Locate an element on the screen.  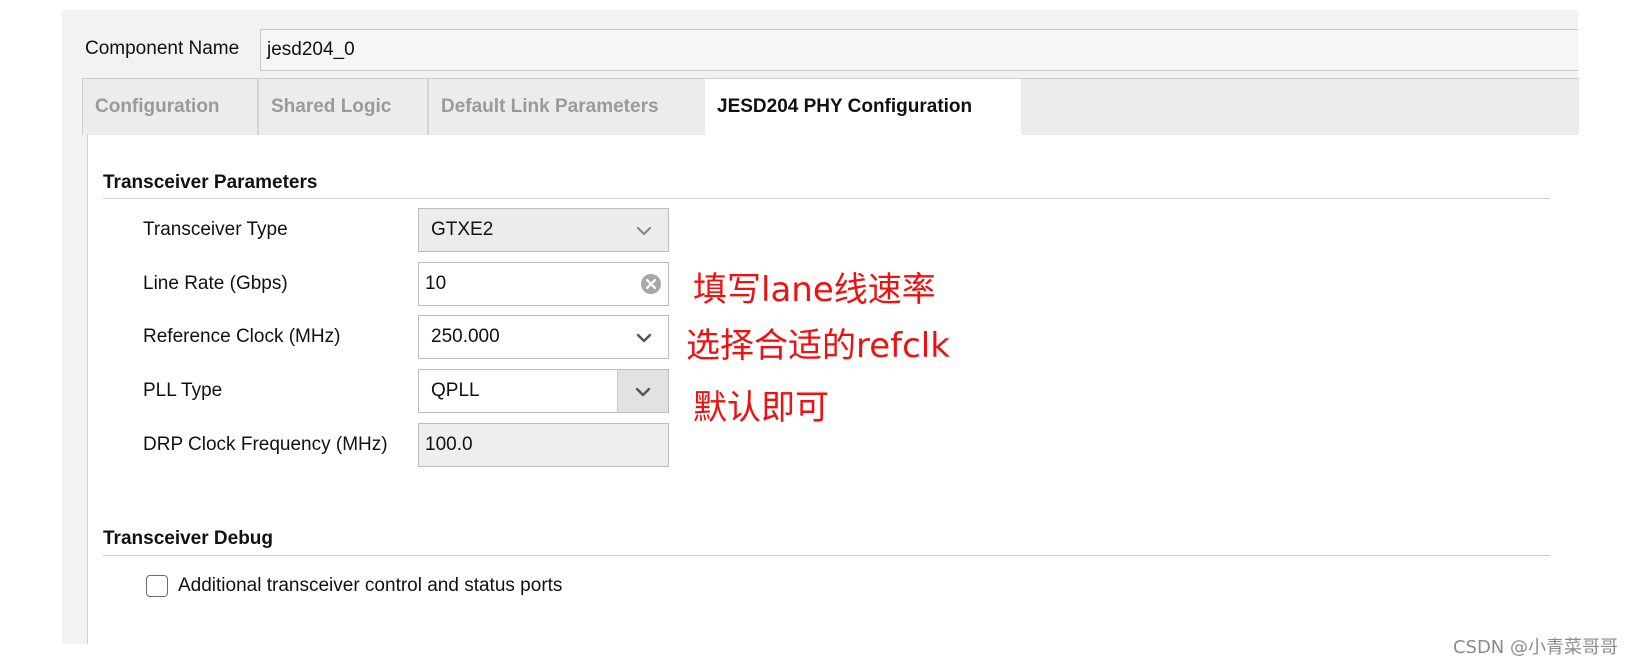
reference-clock-dropdown: 250.000 is located at coordinates (543, 337).